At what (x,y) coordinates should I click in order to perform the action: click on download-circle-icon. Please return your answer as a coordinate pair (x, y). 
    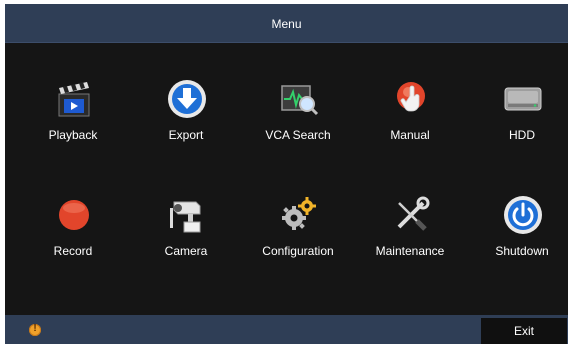
    Looking at the image, I should click on (187, 99).